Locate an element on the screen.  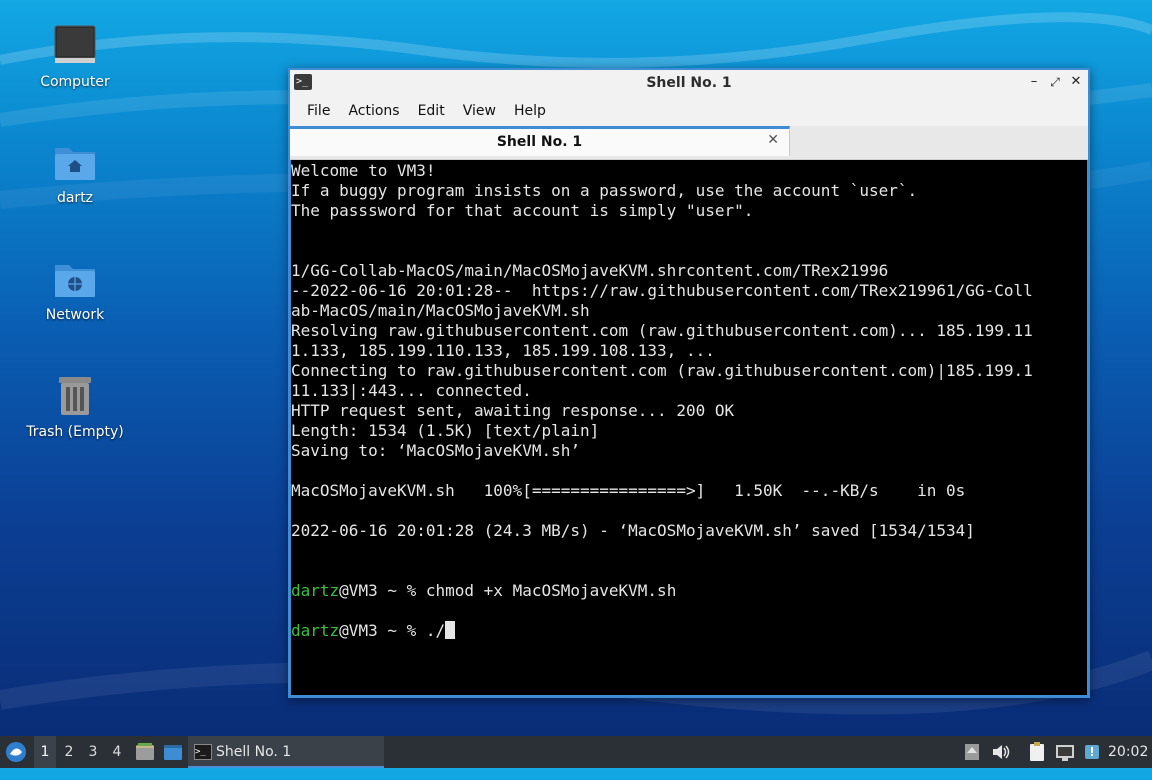
desktop-icon-home: dartz is located at coordinates (75, 172).